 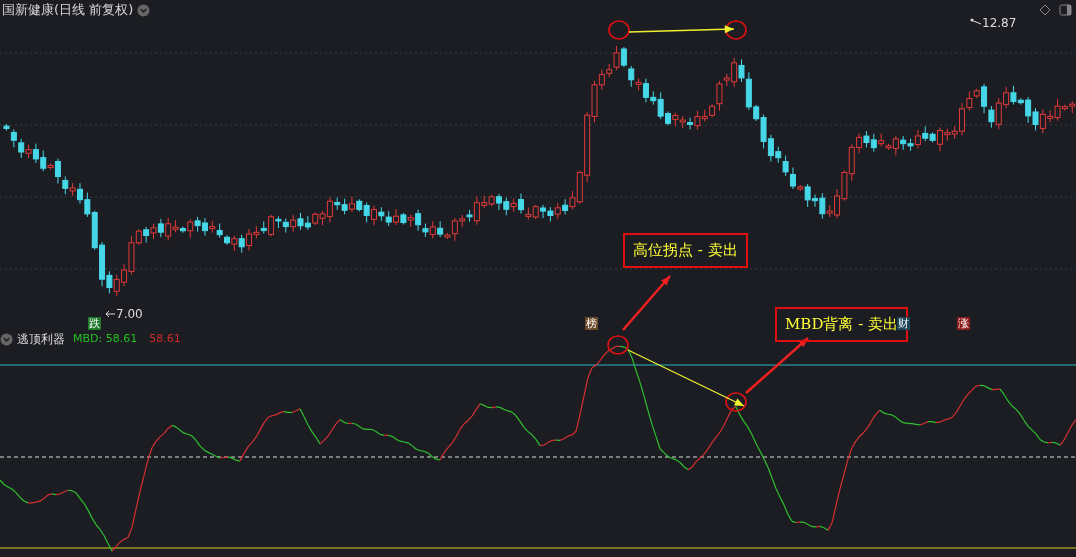 What do you see at coordinates (41, 339) in the screenshot?
I see `indicator-name: 逃顶利器` at bounding box center [41, 339].